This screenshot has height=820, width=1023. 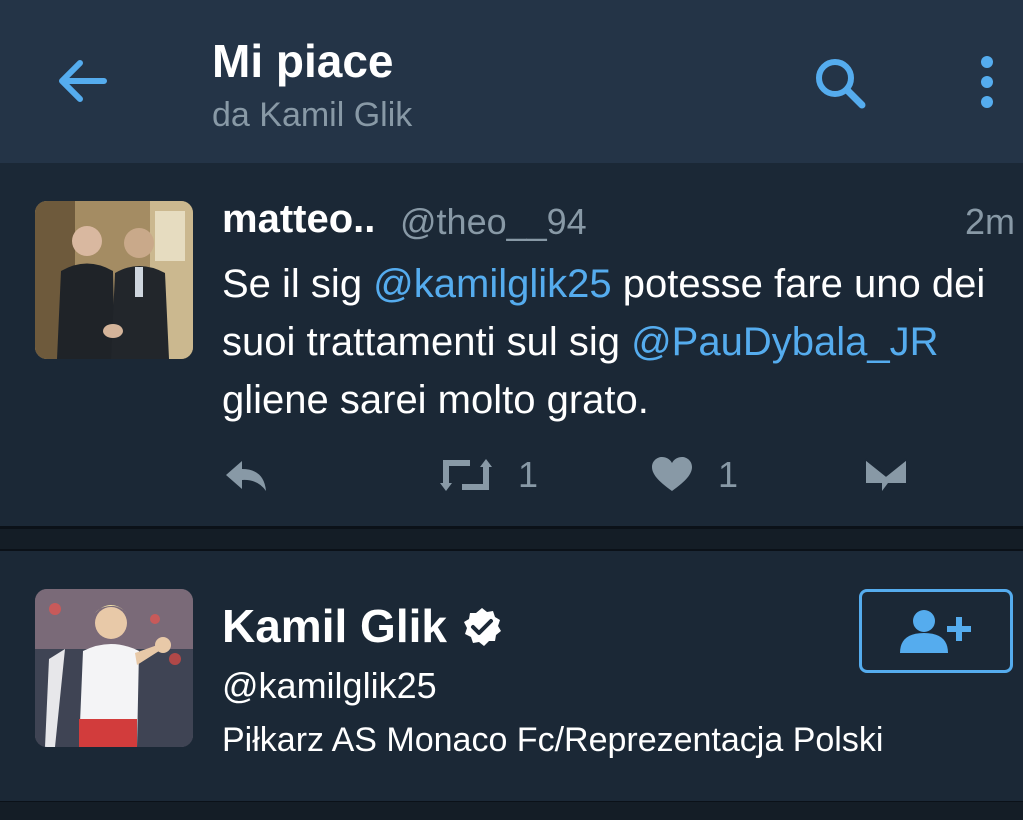 What do you see at coordinates (728, 474) in the screenshot?
I see `like-count: 1` at bounding box center [728, 474].